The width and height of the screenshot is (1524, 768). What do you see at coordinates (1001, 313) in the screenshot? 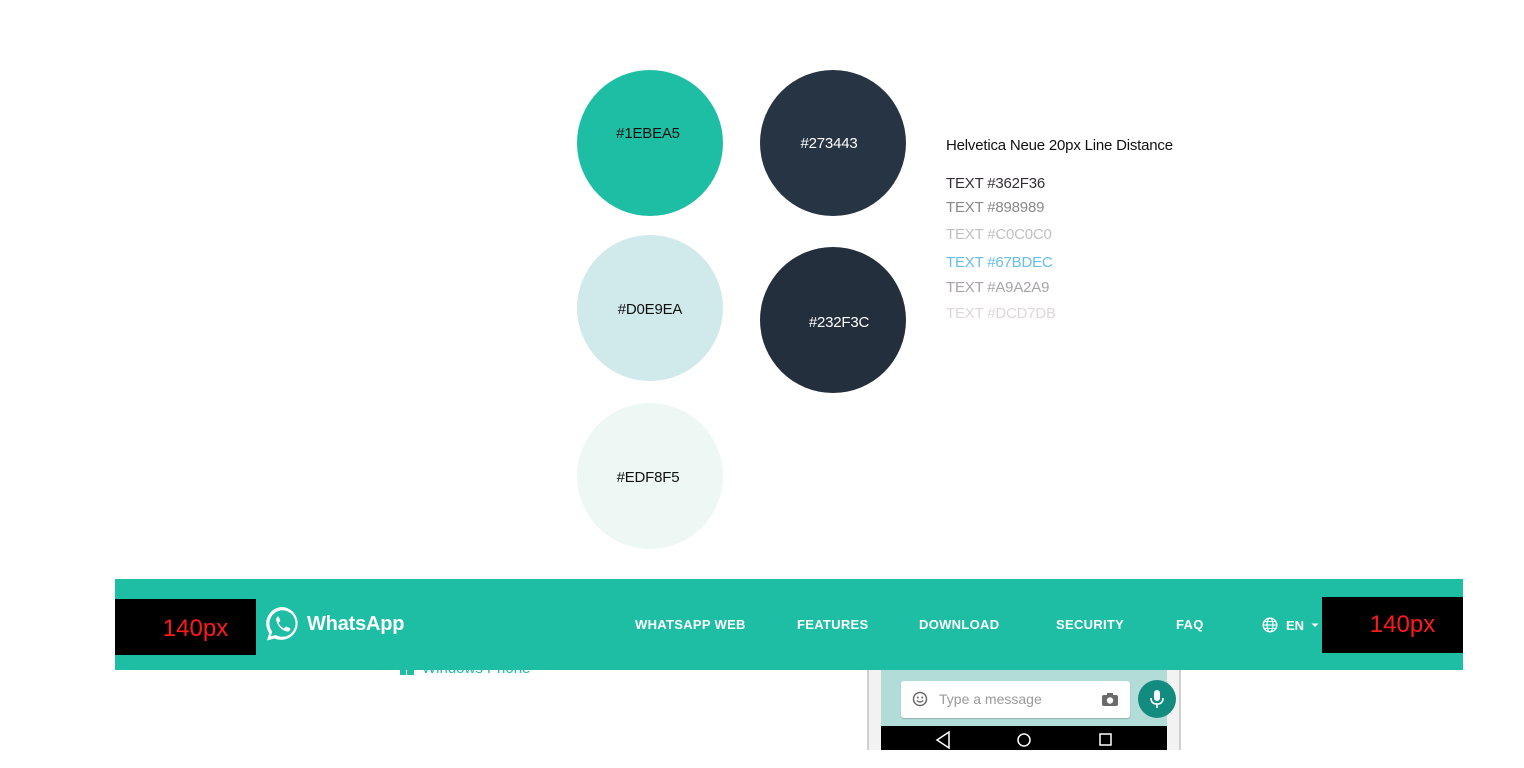
I see `text-sample-dcd7db: TEXT #DCD7DB` at bounding box center [1001, 313].